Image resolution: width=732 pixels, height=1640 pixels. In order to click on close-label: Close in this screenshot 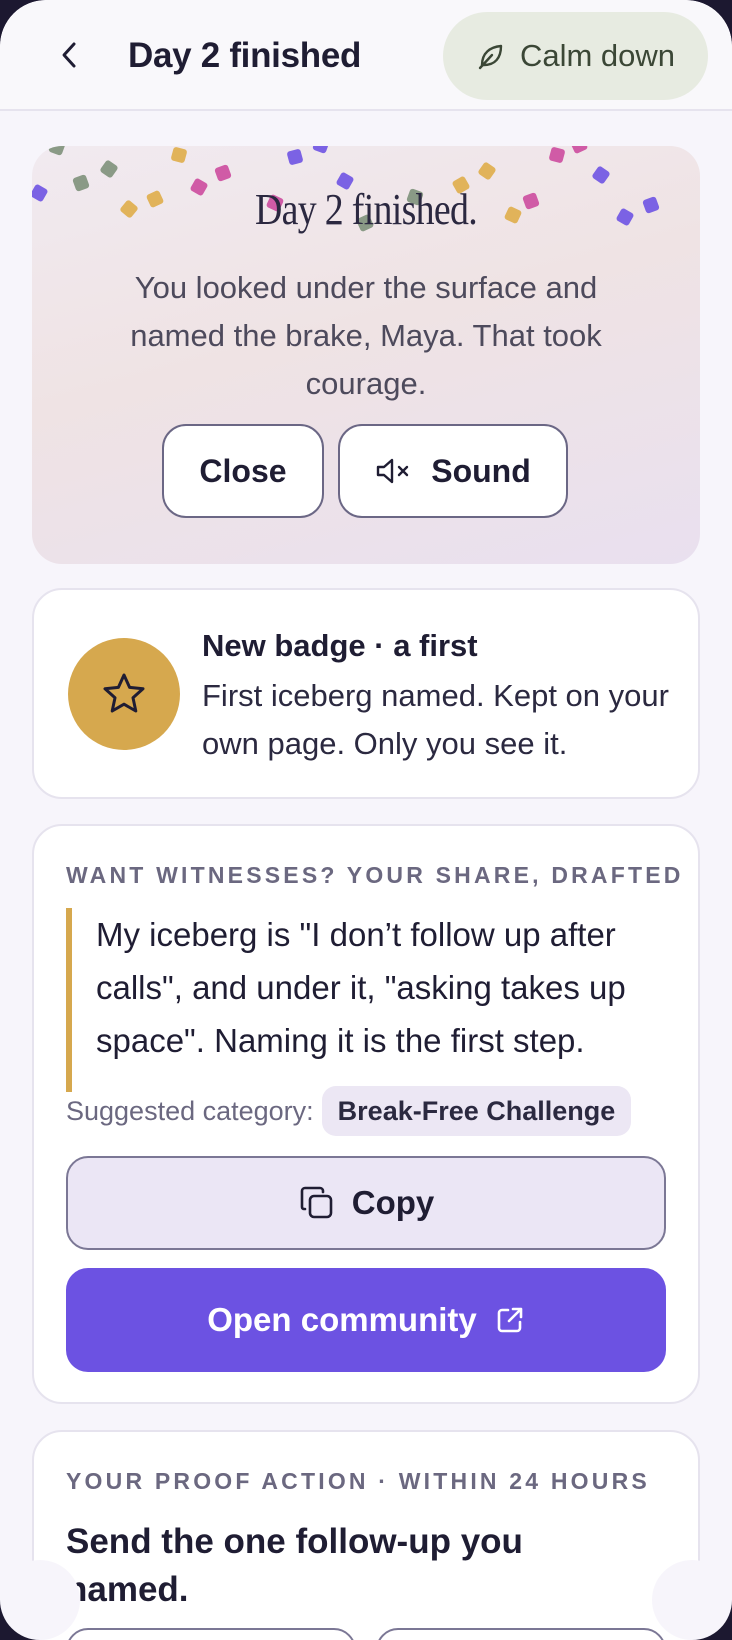, I will do `click(243, 470)`.